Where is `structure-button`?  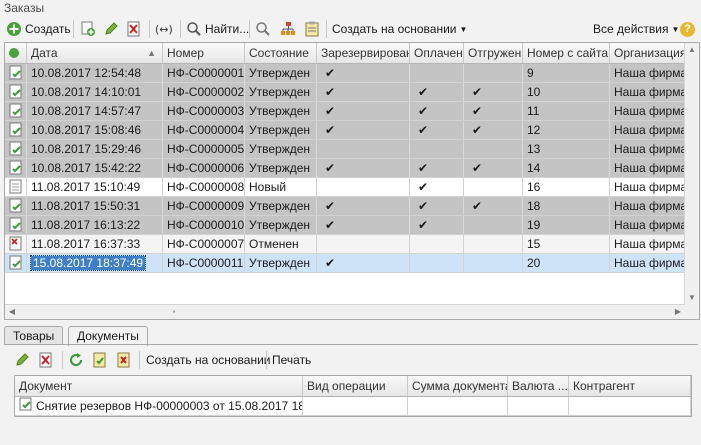
structure-button is located at coordinates (288, 29).